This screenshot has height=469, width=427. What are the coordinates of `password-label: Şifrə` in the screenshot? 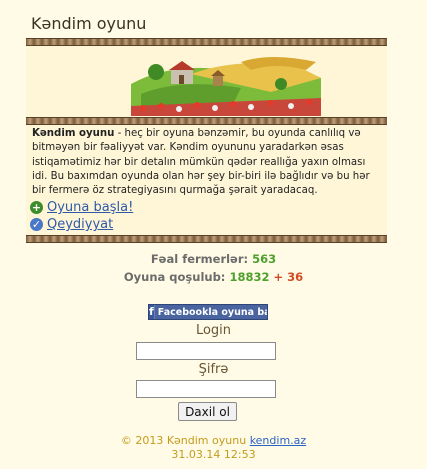 It's located at (213, 369).